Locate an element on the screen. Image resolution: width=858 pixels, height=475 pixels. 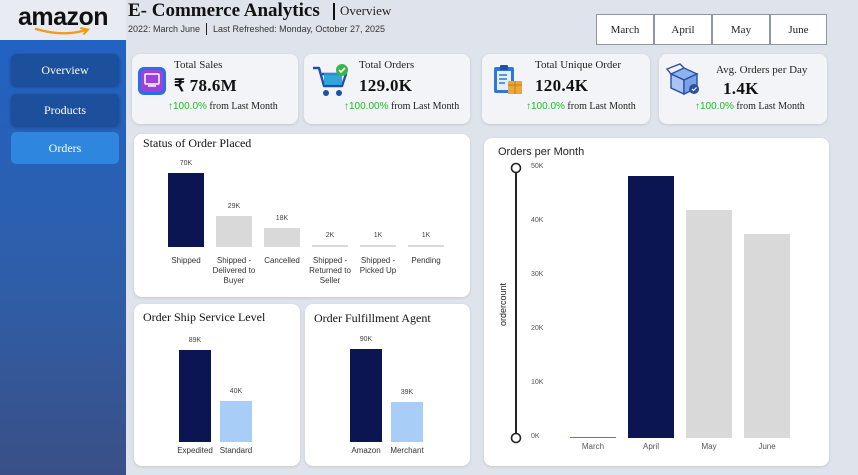
data-label: 2K is located at coordinates (330, 235).